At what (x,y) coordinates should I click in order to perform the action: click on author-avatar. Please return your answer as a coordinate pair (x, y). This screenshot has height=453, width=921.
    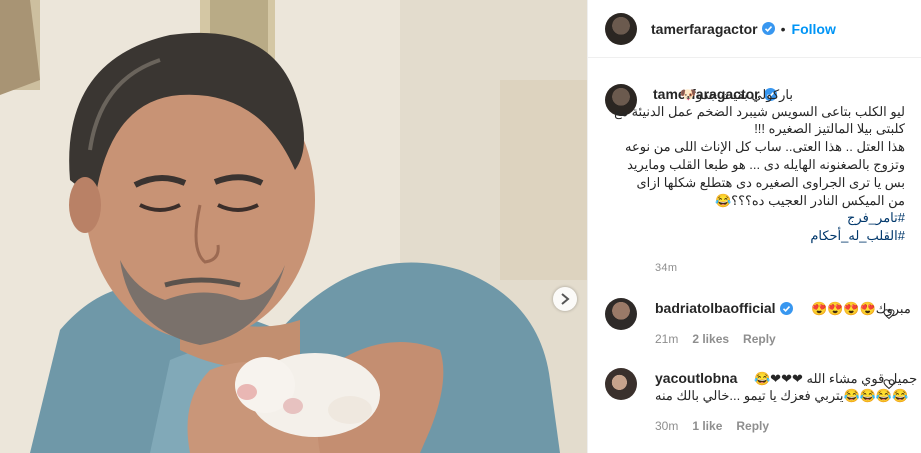
    Looking at the image, I should click on (621, 28).